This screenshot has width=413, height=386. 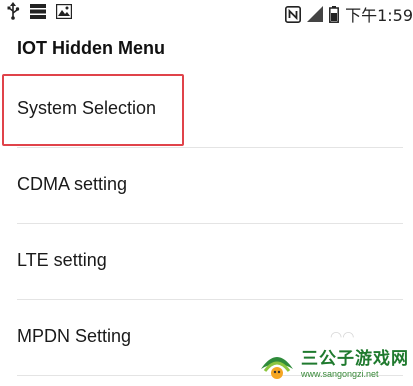 What do you see at coordinates (64, 11) in the screenshot?
I see `image-icon` at bounding box center [64, 11].